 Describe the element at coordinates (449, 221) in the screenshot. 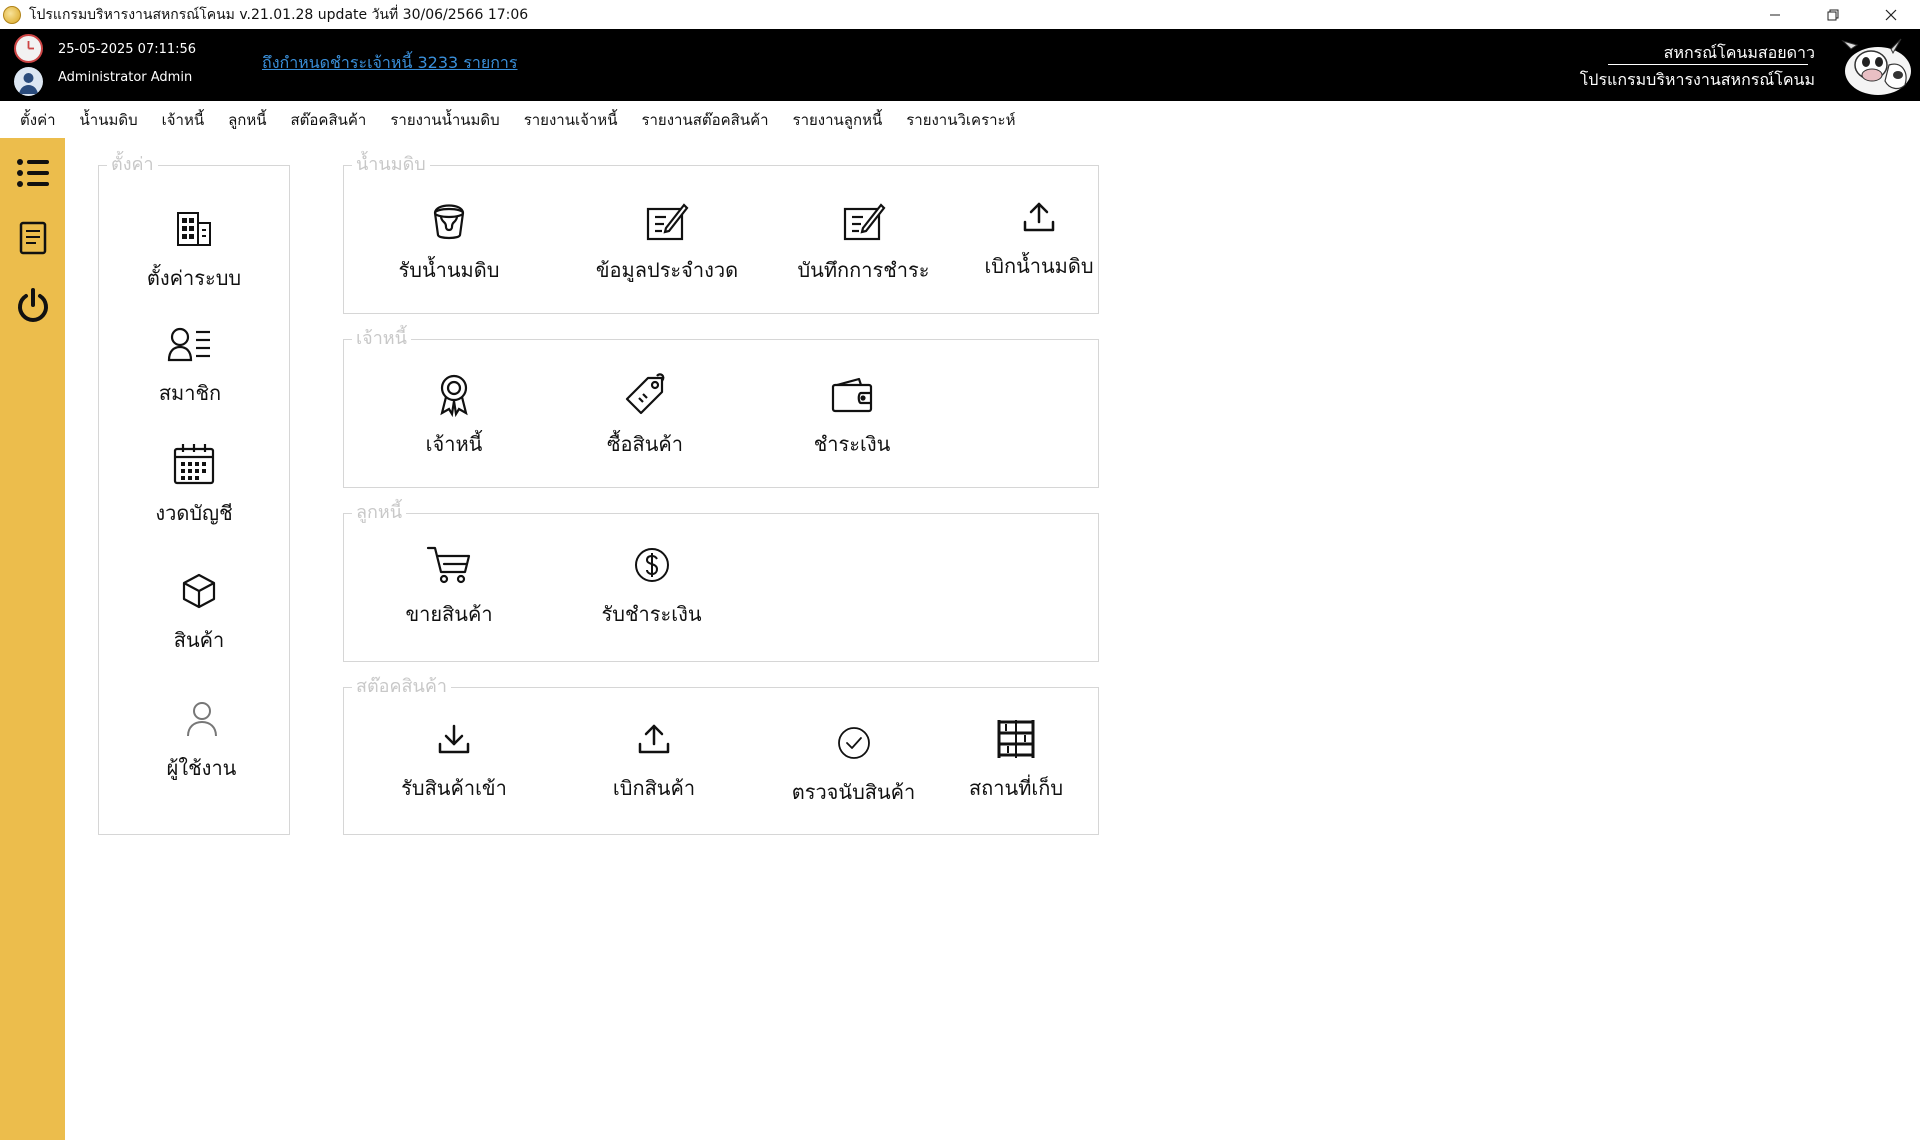

I see `milk-bucket-icon` at that location.